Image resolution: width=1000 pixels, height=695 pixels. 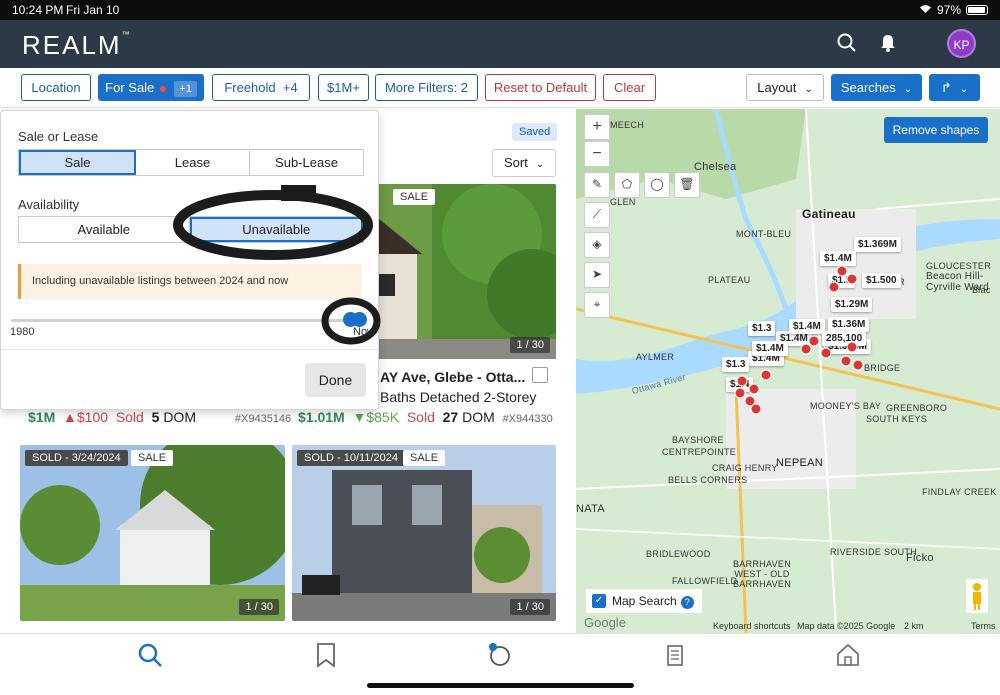 I want to click on zoom-in-button: +, so click(x=597, y=127).